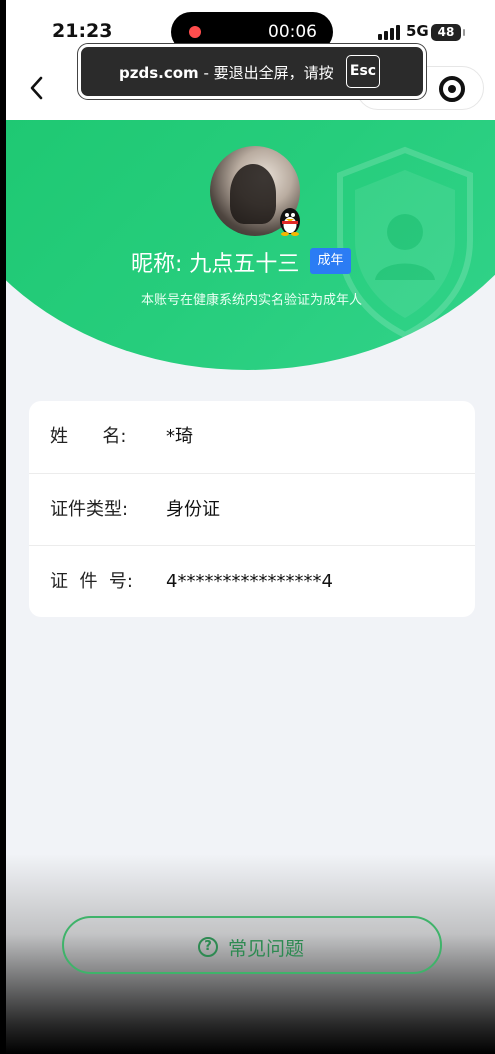  What do you see at coordinates (363, 71) in the screenshot?
I see `esc-key: Esc` at bounding box center [363, 71].